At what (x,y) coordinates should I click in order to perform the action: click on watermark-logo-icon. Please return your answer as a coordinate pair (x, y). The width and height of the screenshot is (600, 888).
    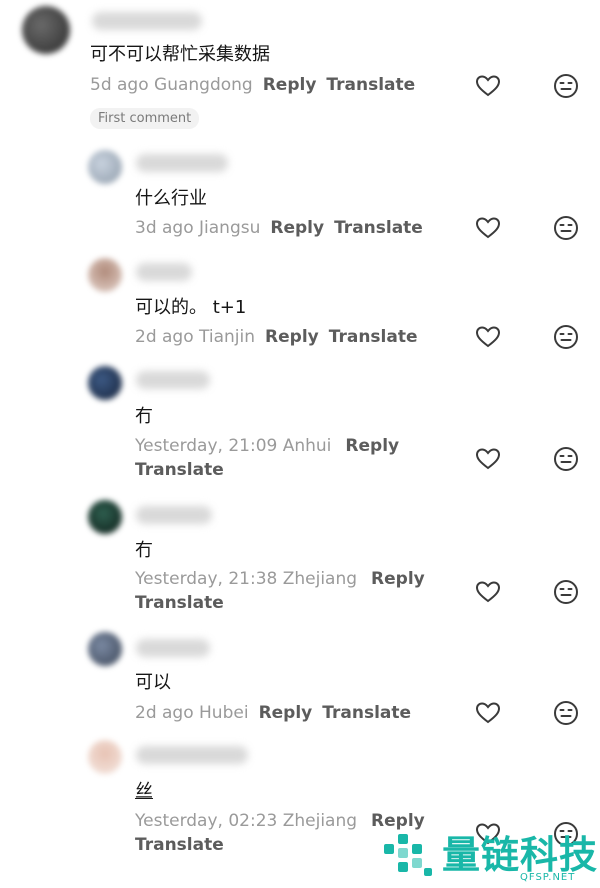
    Looking at the image, I should click on (408, 855).